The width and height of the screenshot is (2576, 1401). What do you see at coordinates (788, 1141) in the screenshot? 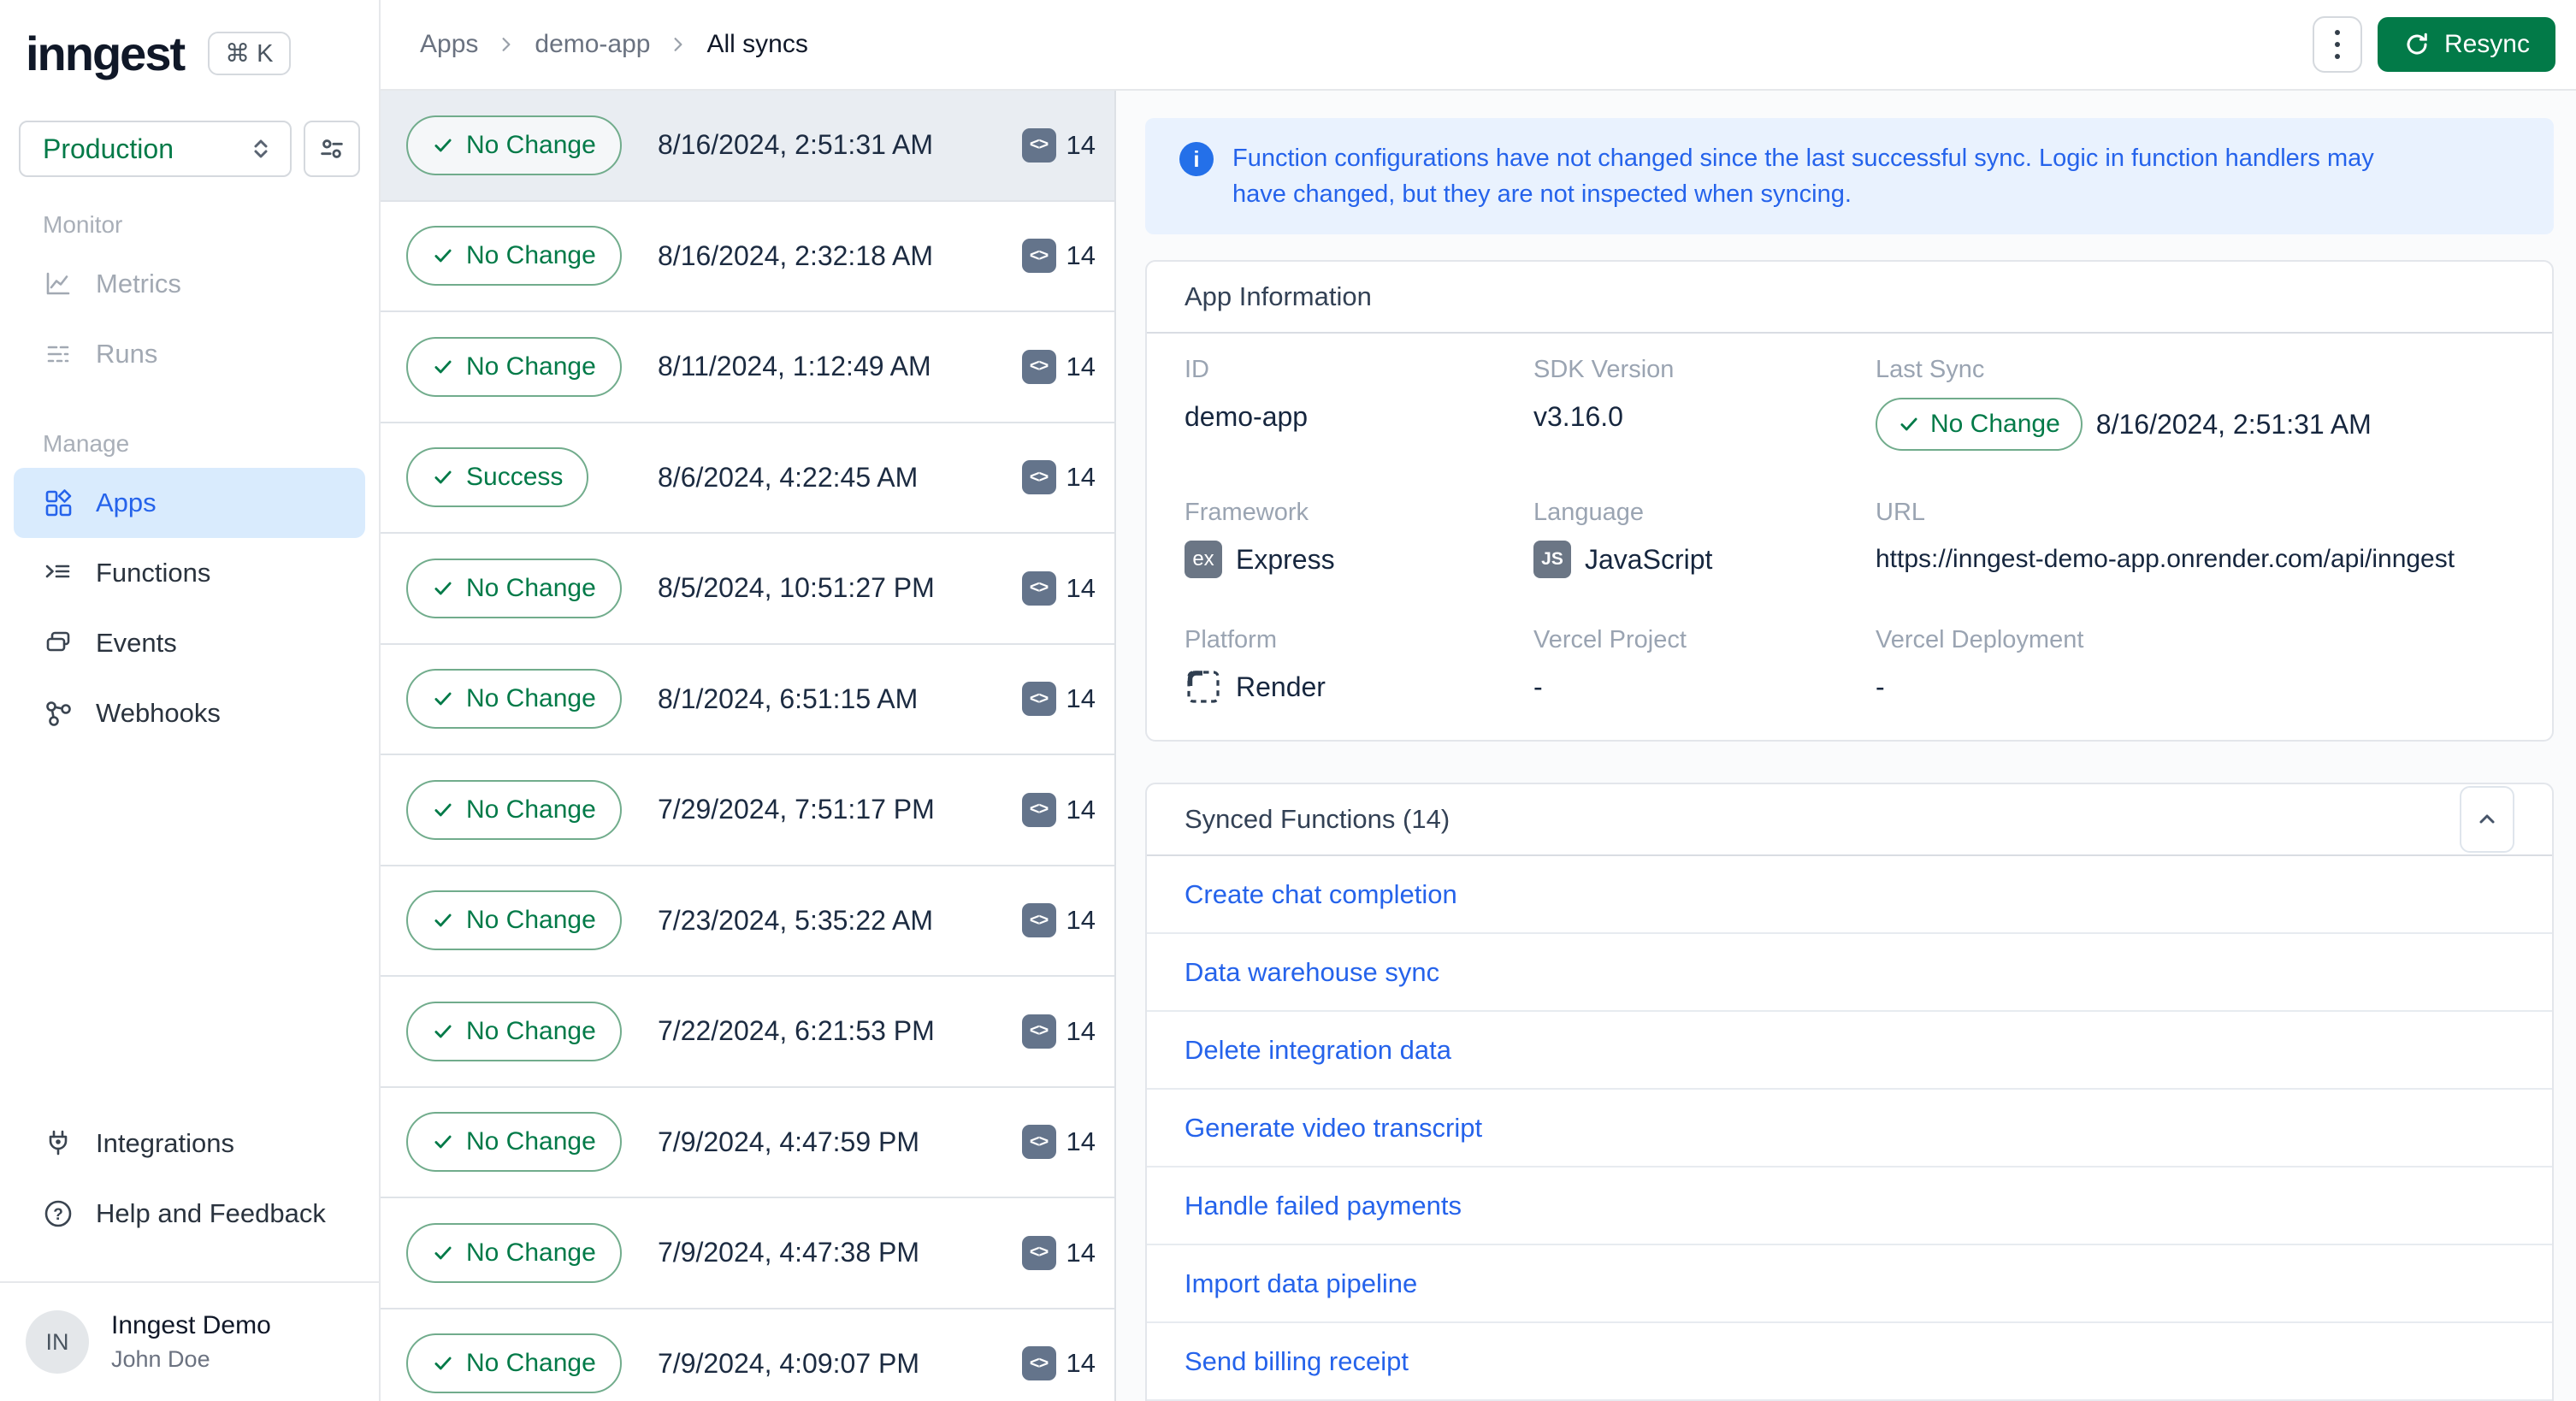
I see `sync-timestamp: 7/9/2024, 4:47:59 PM` at bounding box center [788, 1141].